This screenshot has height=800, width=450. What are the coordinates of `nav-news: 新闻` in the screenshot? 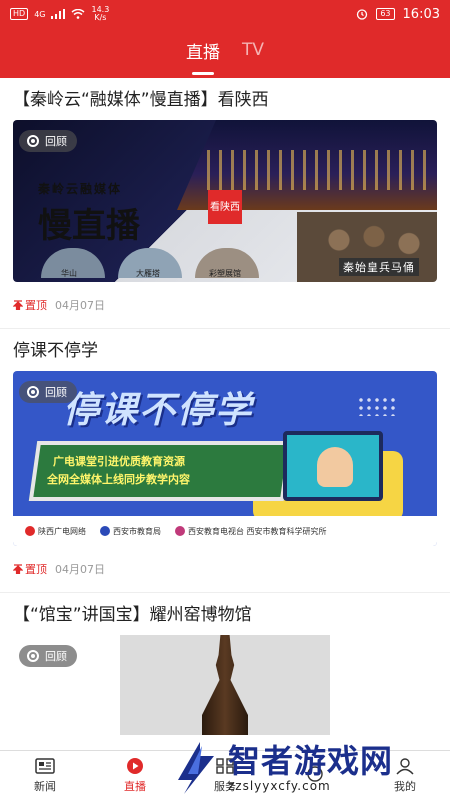 It's located at (45, 775).